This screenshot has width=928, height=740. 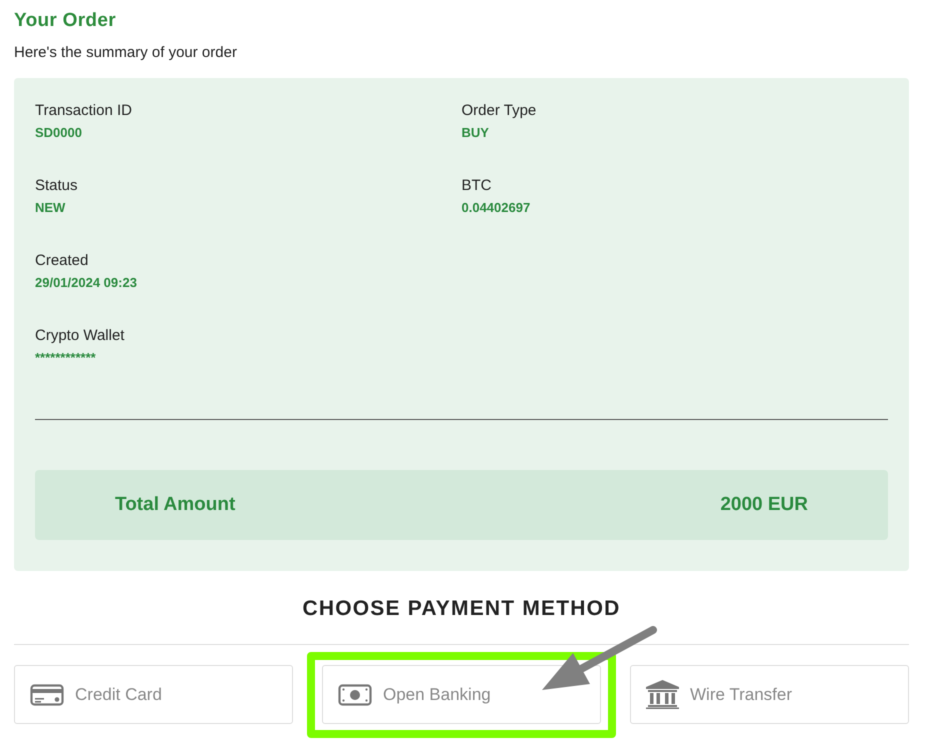 I want to click on payment-method-button: Wire Transfer, so click(x=769, y=694).